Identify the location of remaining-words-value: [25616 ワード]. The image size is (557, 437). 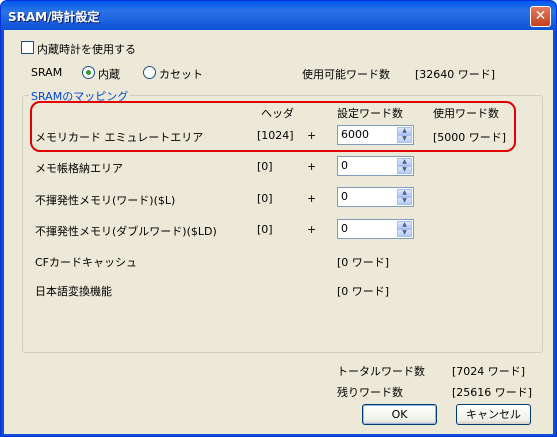
(492, 392).